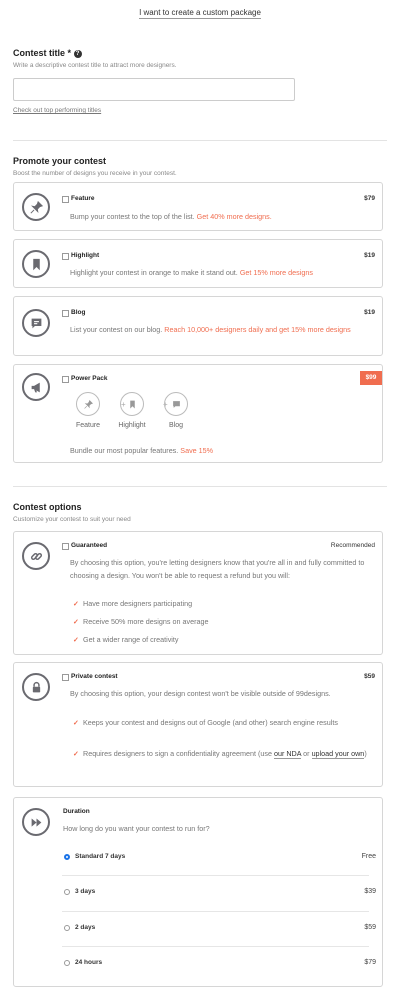 The image size is (400, 994). What do you see at coordinates (368, 856) in the screenshot?
I see `duration-price-standard: Free` at bounding box center [368, 856].